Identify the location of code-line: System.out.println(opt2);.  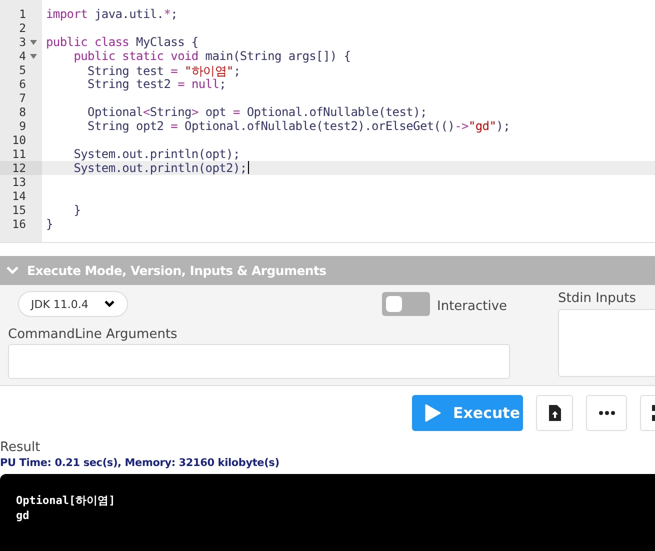
(159, 168).